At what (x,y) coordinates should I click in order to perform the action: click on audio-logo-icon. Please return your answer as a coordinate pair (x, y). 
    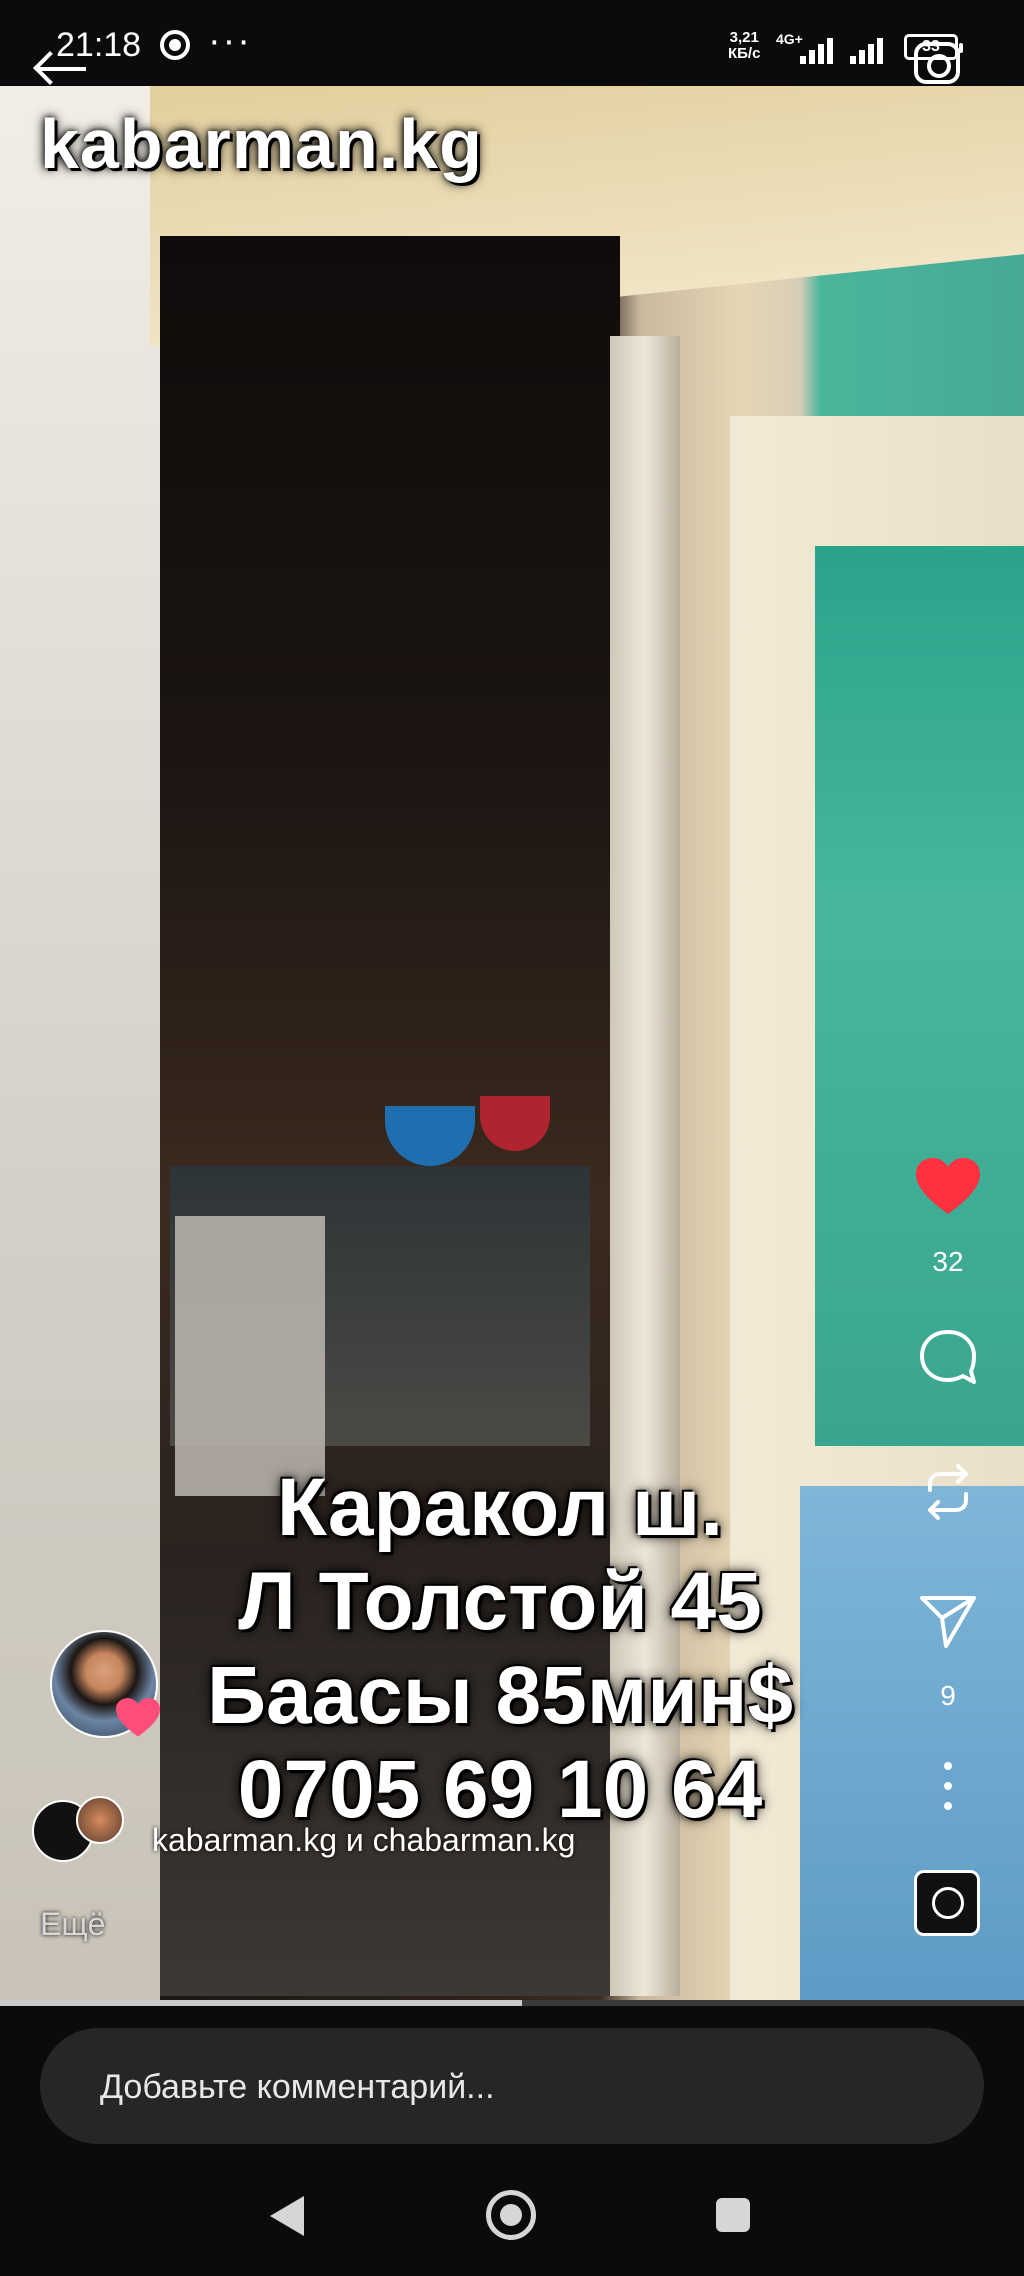
    Looking at the image, I should click on (948, 1903).